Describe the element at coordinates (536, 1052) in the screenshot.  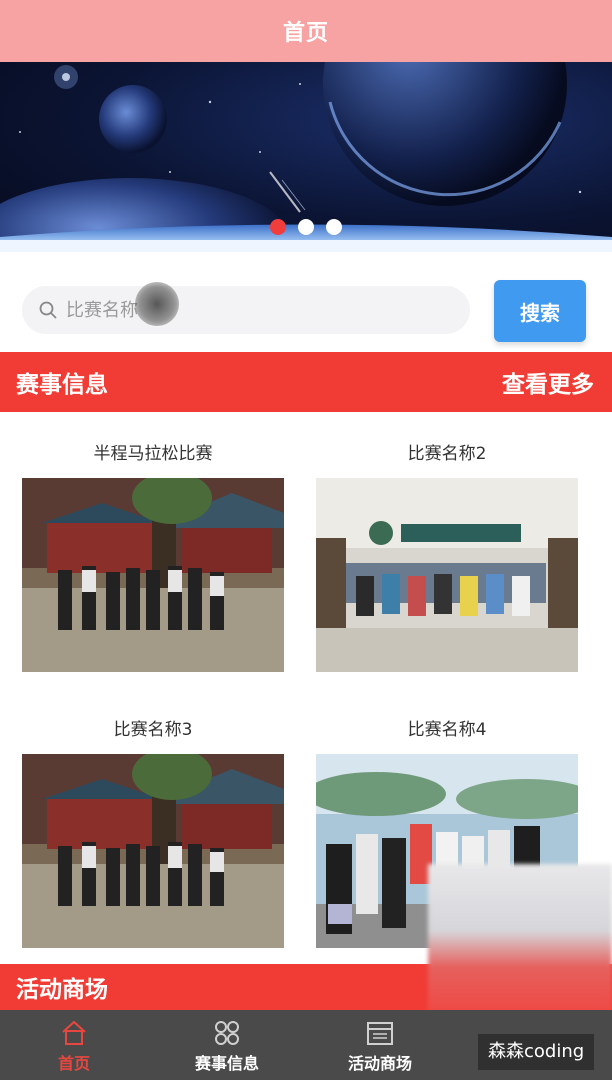
I see `watermark-label: 森森coding` at that location.